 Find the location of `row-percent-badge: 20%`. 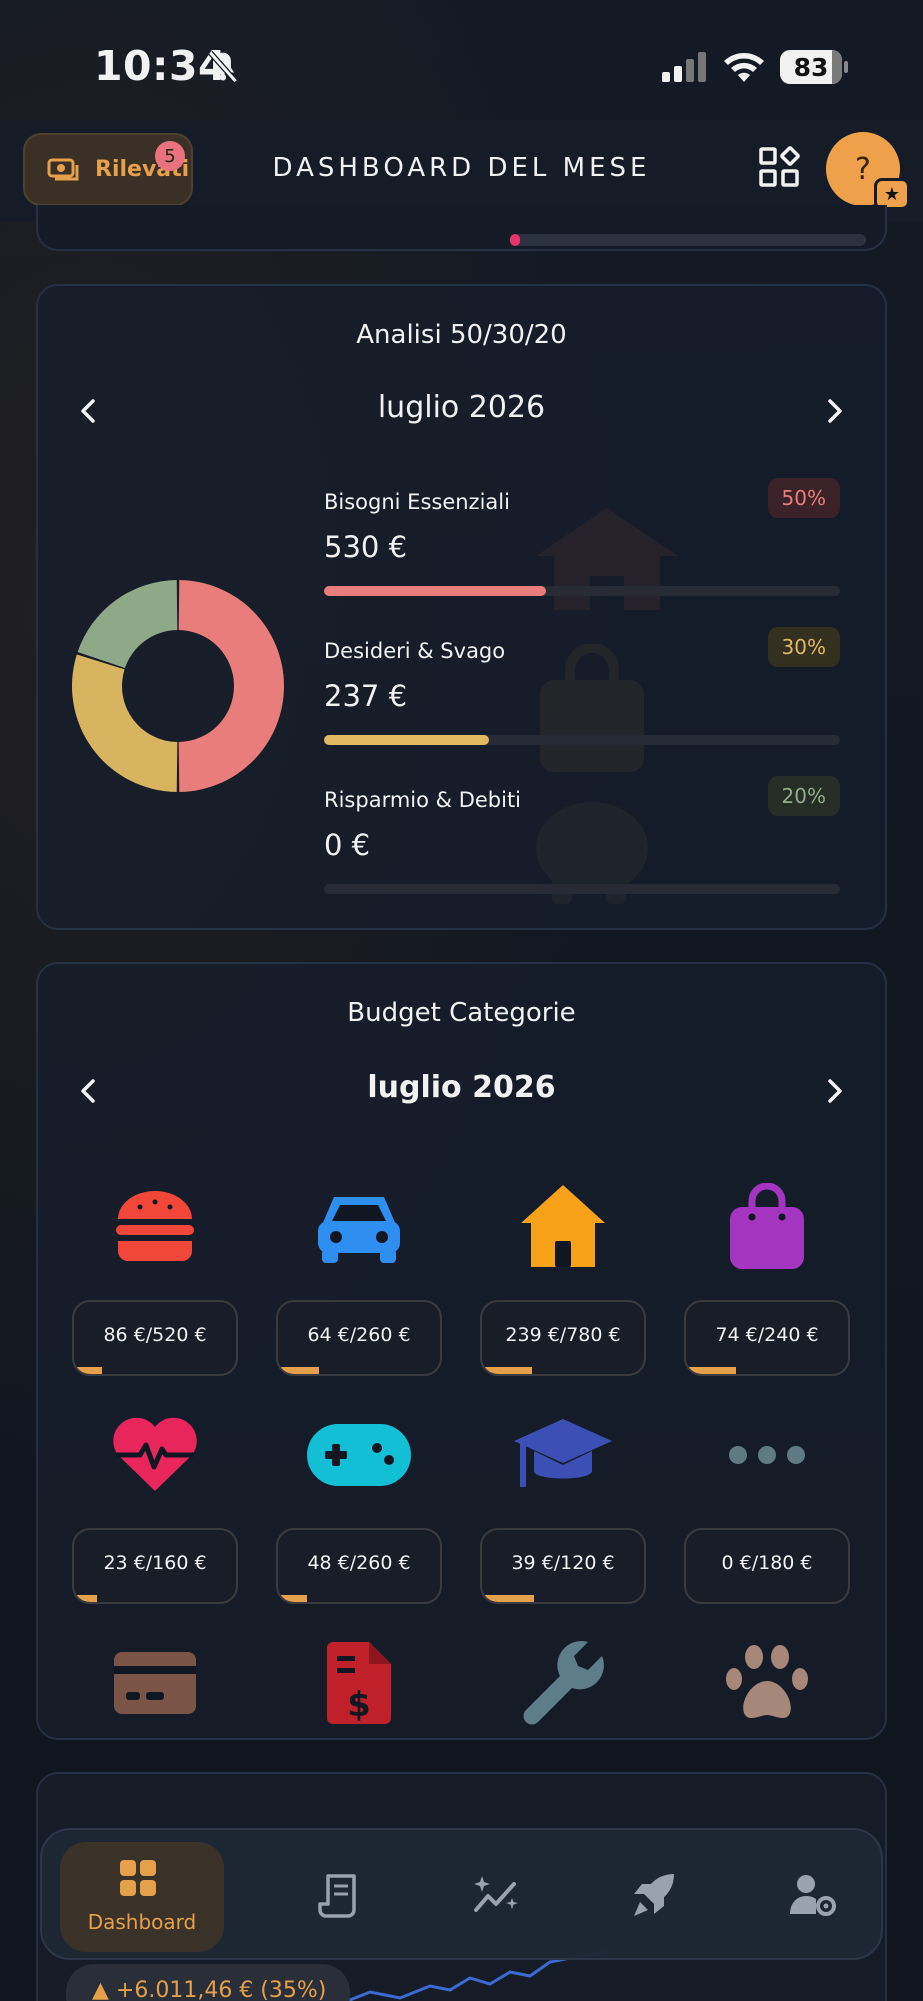

row-percent-badge: 20% is located at coordinates (803, 796).